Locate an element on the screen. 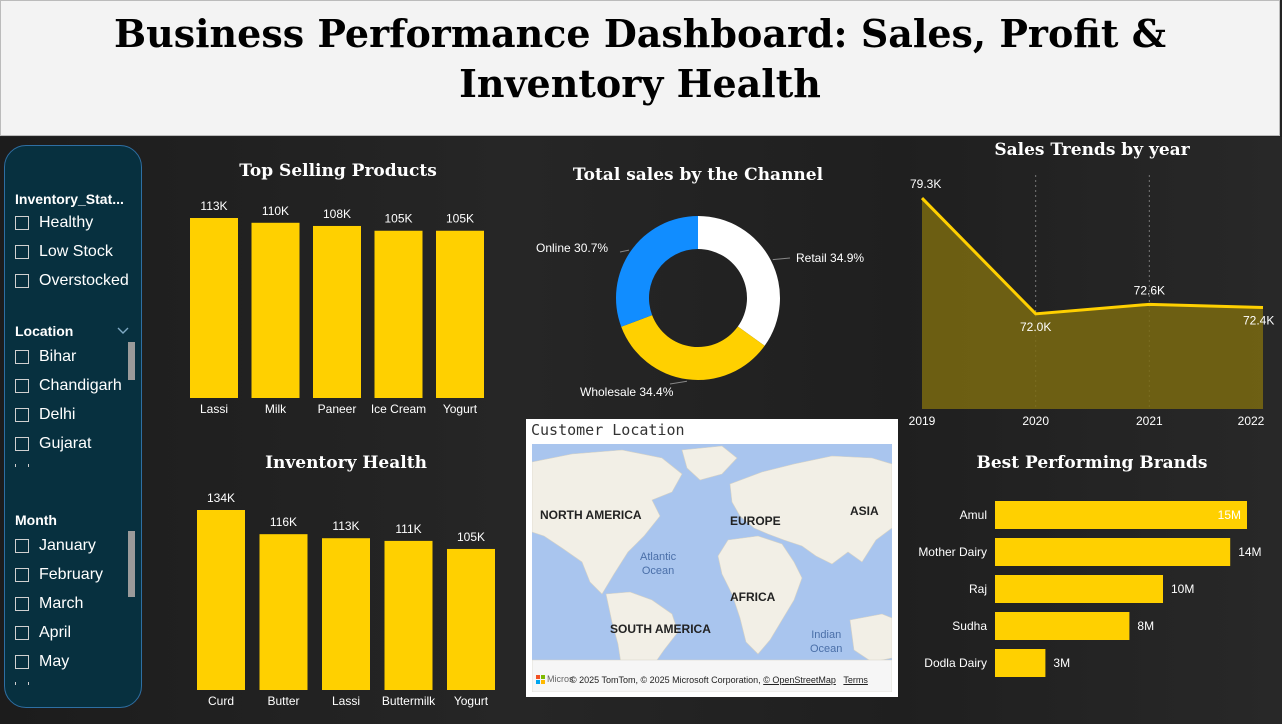 The height and width of the screenshot is (724, 1282). map-label-south-america: SOUTH AMERICA is located at coordinates (660, 629).